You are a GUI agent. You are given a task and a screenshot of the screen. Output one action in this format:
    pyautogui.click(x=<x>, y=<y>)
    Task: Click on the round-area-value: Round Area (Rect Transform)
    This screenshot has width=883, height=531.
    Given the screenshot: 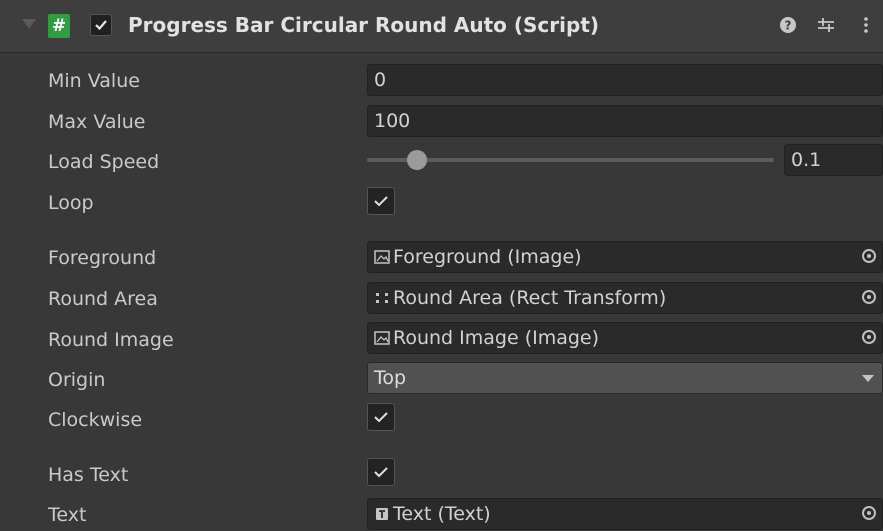 What is the action you would take?
    pyautogui.click(x=530, y=298)
    